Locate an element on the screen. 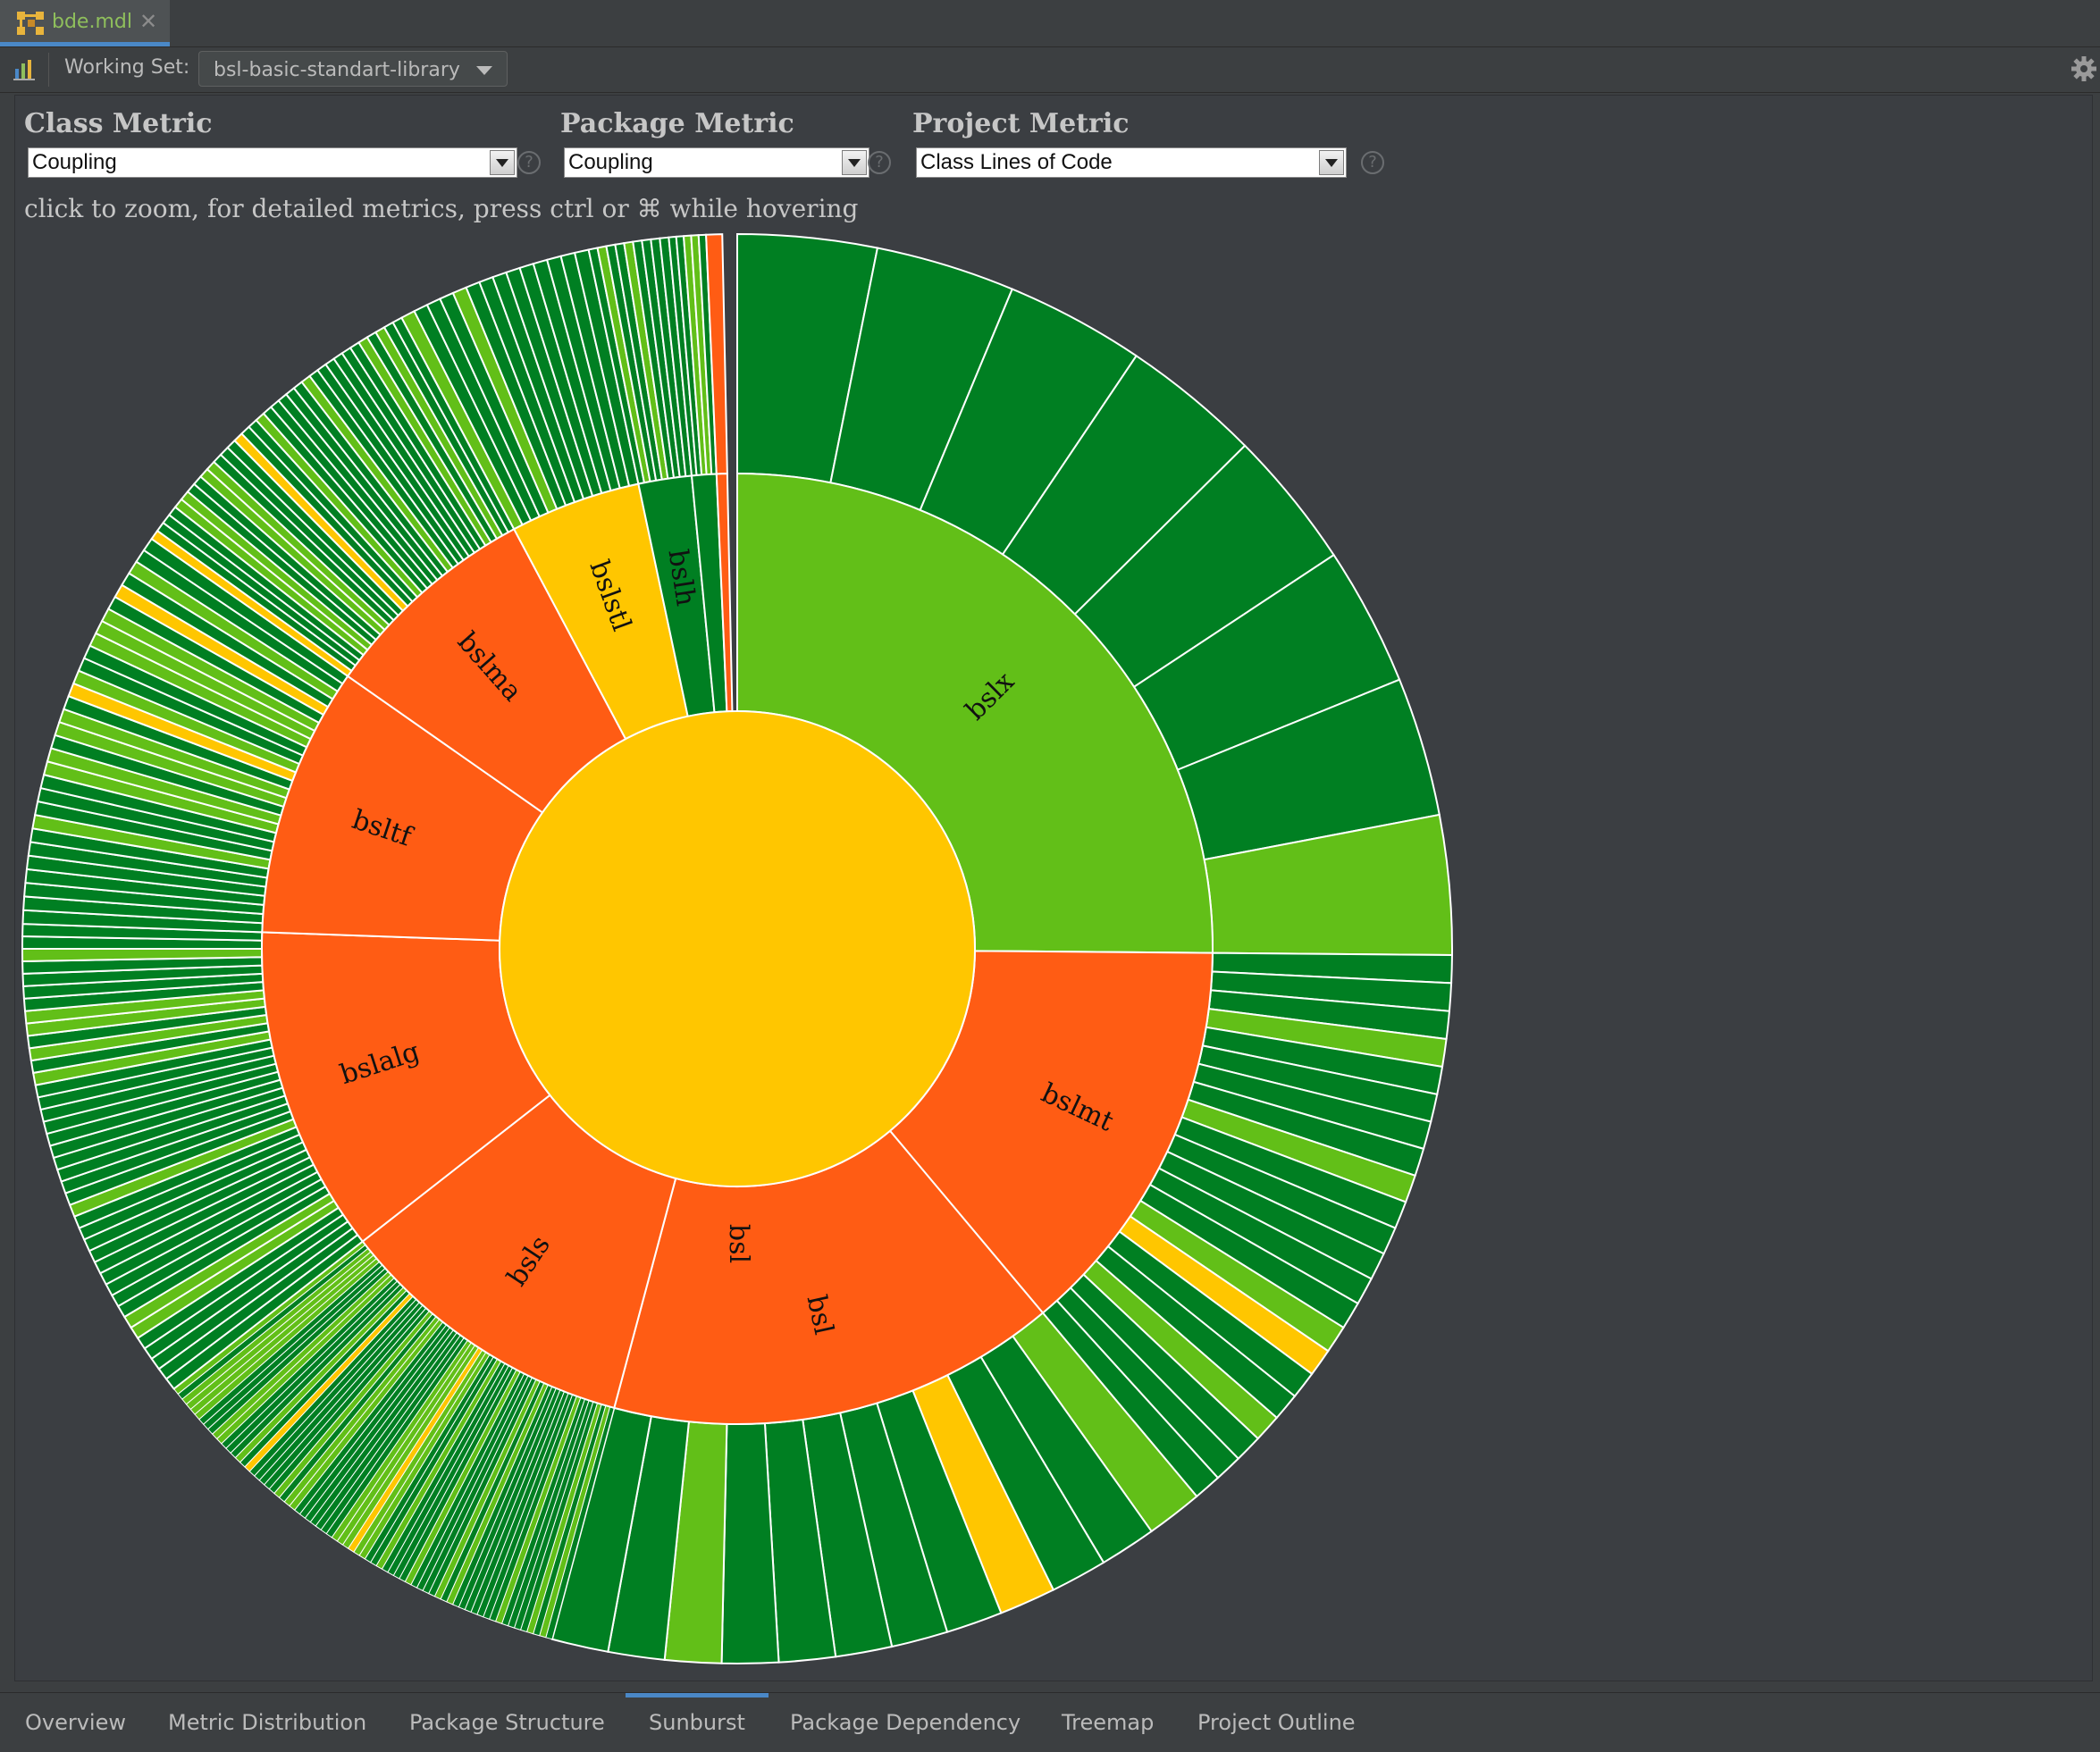 This screenshot has height=1752, width=2100. module-file-icon is located at coordinates (30, 23).